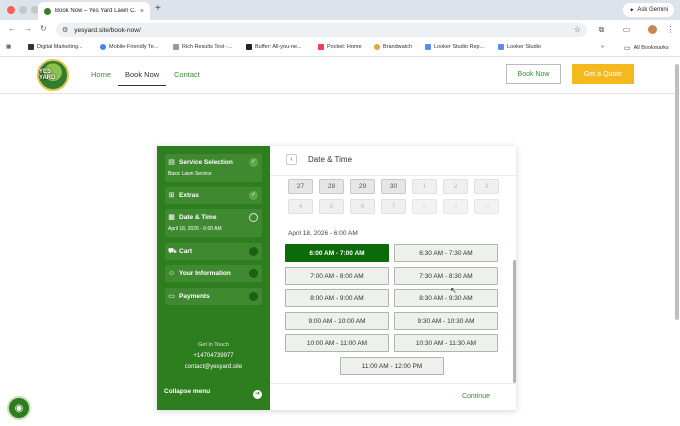 The height and width of the screenshot is (426, 680). I want to click on calendar-day: 27, so click(300, 186).